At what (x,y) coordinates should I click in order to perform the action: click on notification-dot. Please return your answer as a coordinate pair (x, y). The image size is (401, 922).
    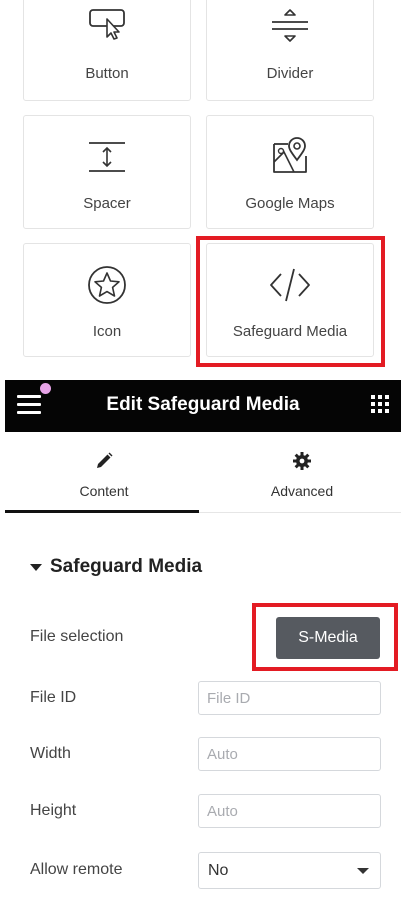
    Looking at the image, I should click on (45, 388).